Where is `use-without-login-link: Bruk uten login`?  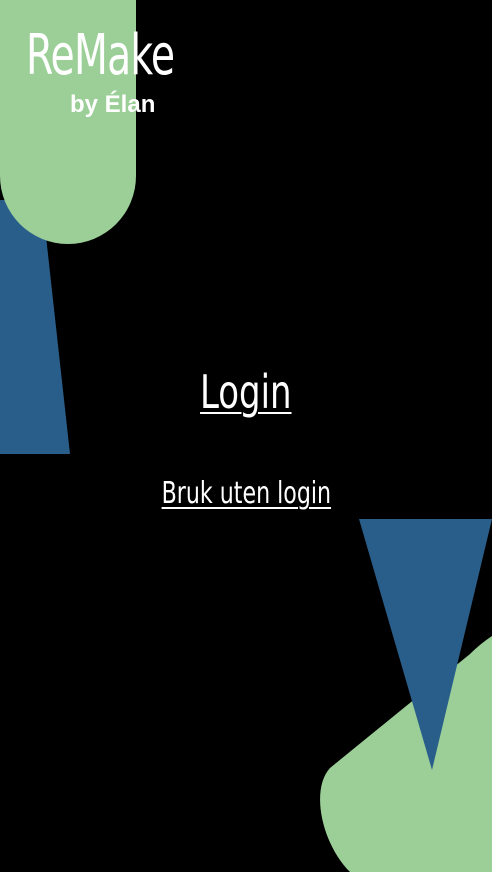 use-without-login-link: Bruk uten login is located at coordinates (245, 494).